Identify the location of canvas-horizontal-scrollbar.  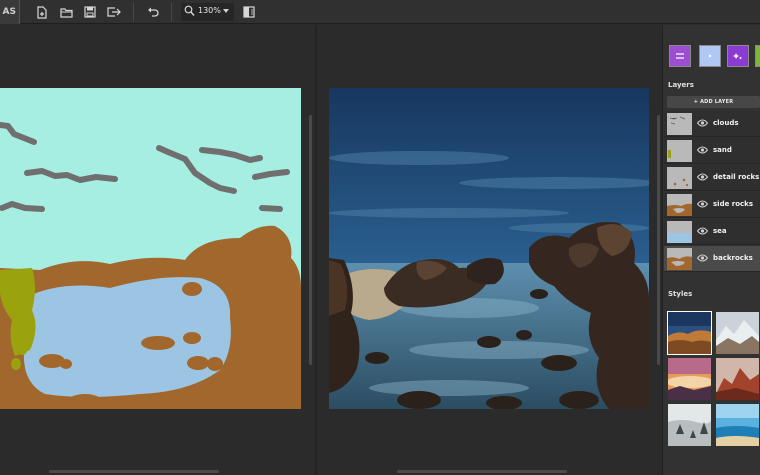
(134, 471).